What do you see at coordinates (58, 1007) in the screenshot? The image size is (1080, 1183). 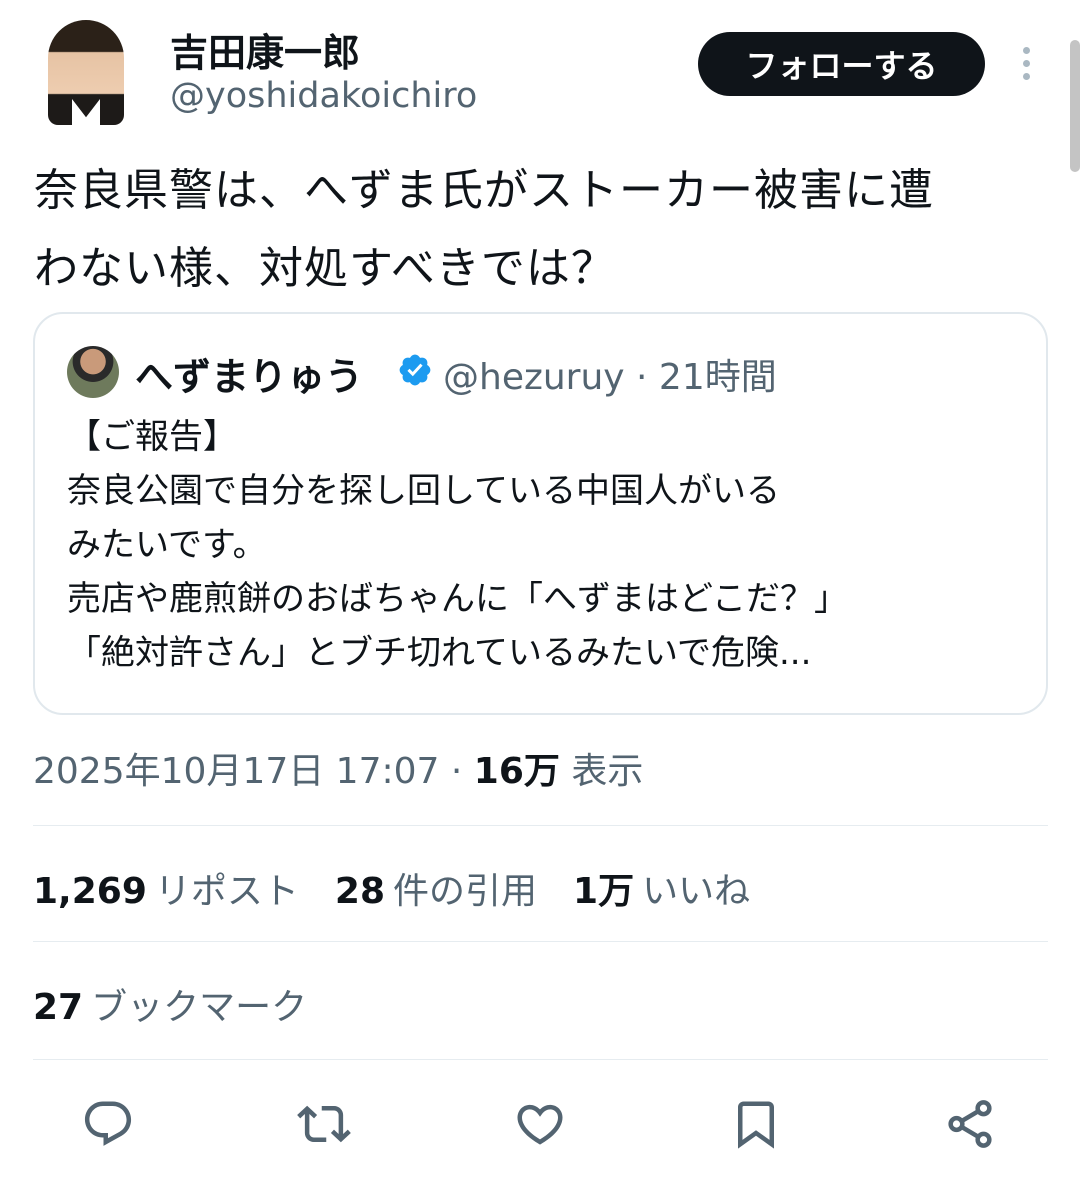 I see `bookmarks-count: 27` at bounding box center [58, 1007].